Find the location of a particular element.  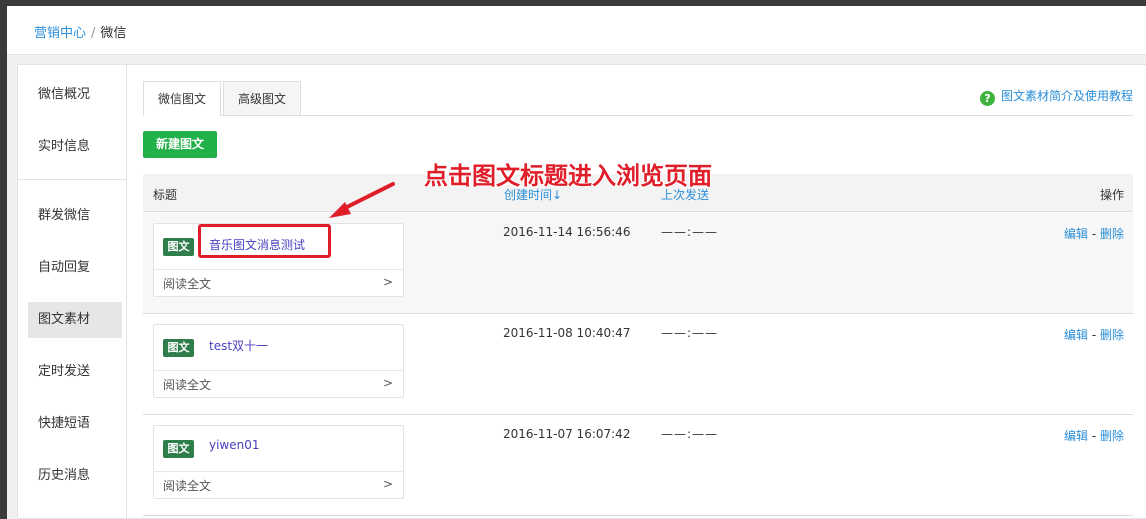

annotation-callout: 点击图文标题进入浏览页面 is located at coordinates (568, 176).